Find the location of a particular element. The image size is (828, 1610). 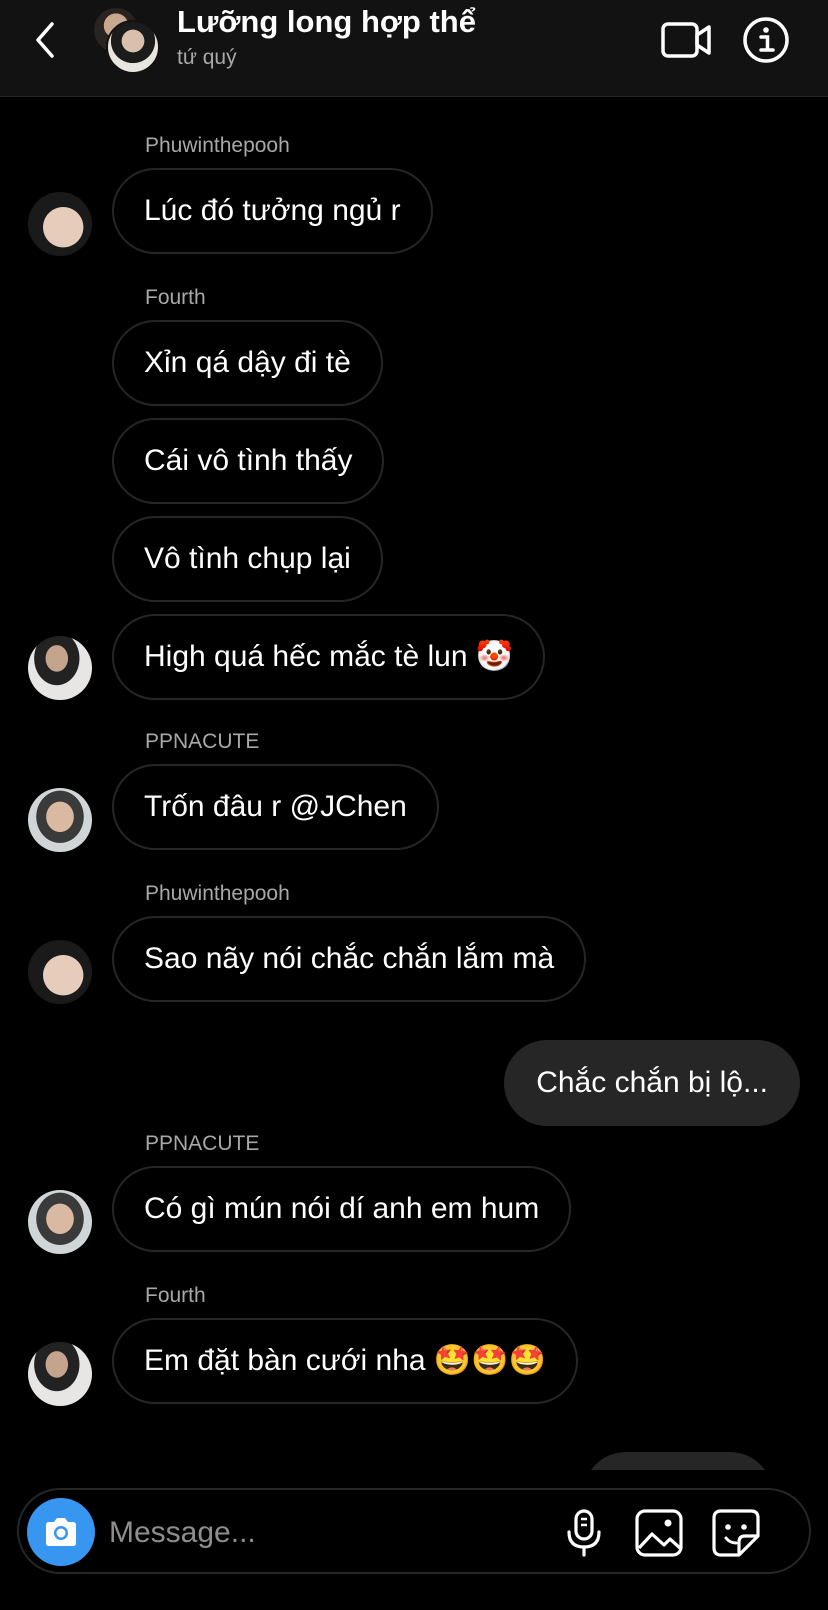

chat-title: Lưỡng long hợp thể is located at coordinates (326, 22).